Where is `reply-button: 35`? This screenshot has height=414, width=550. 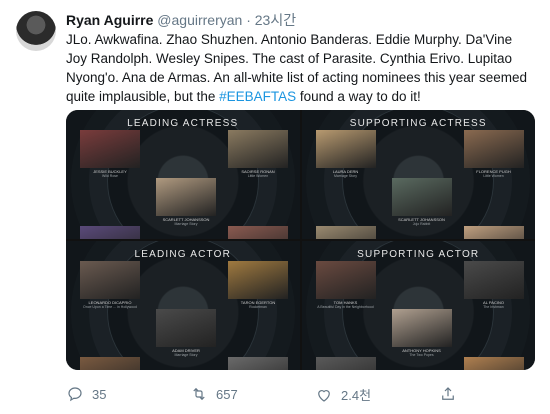 reply-button: 35 is located at coordinates (86, 394).